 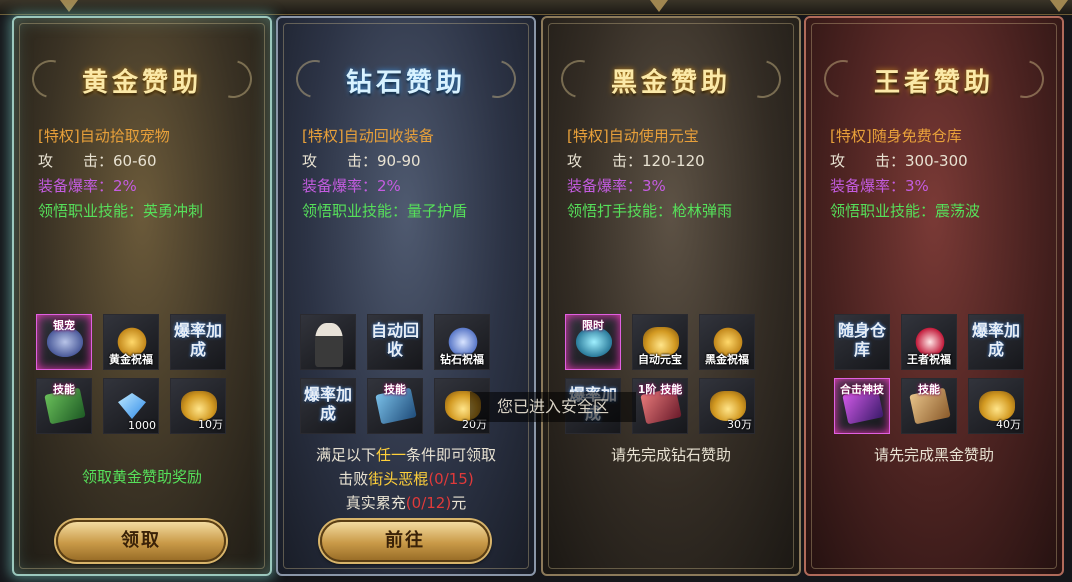 I want to click on condition-label: 击败, so click(x=353, y=479).